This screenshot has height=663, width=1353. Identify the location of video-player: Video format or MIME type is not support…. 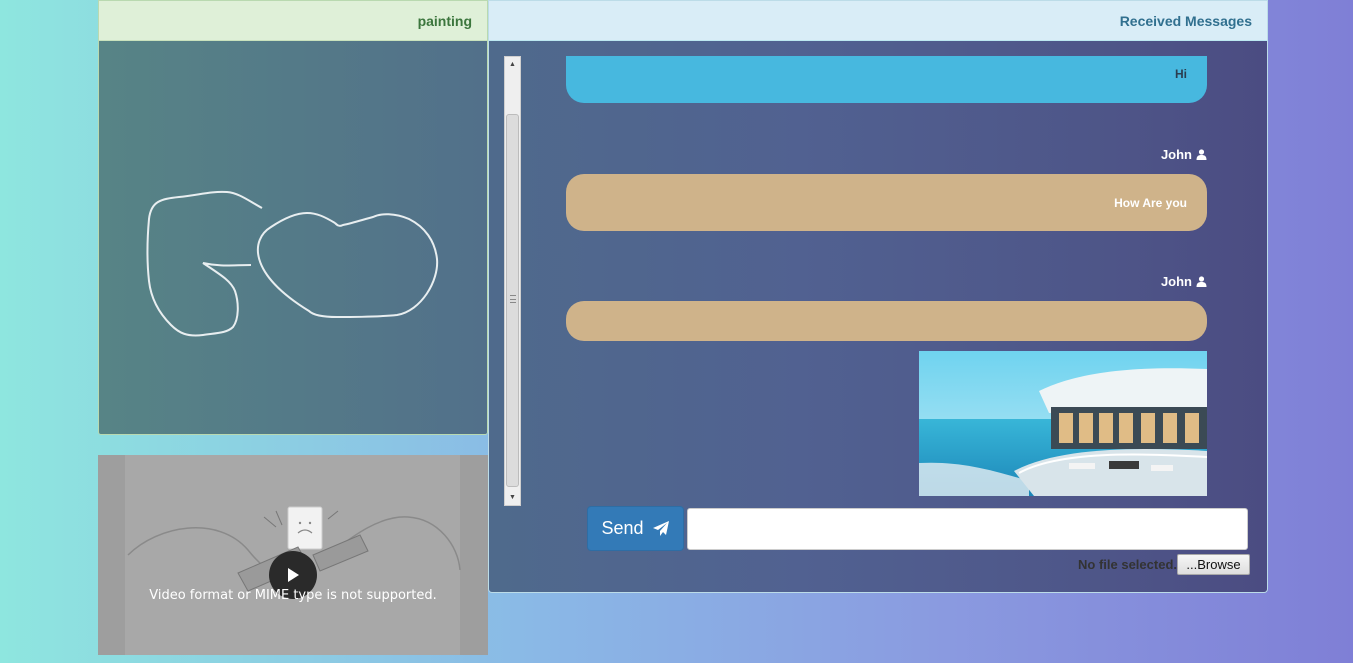
(293, 555).